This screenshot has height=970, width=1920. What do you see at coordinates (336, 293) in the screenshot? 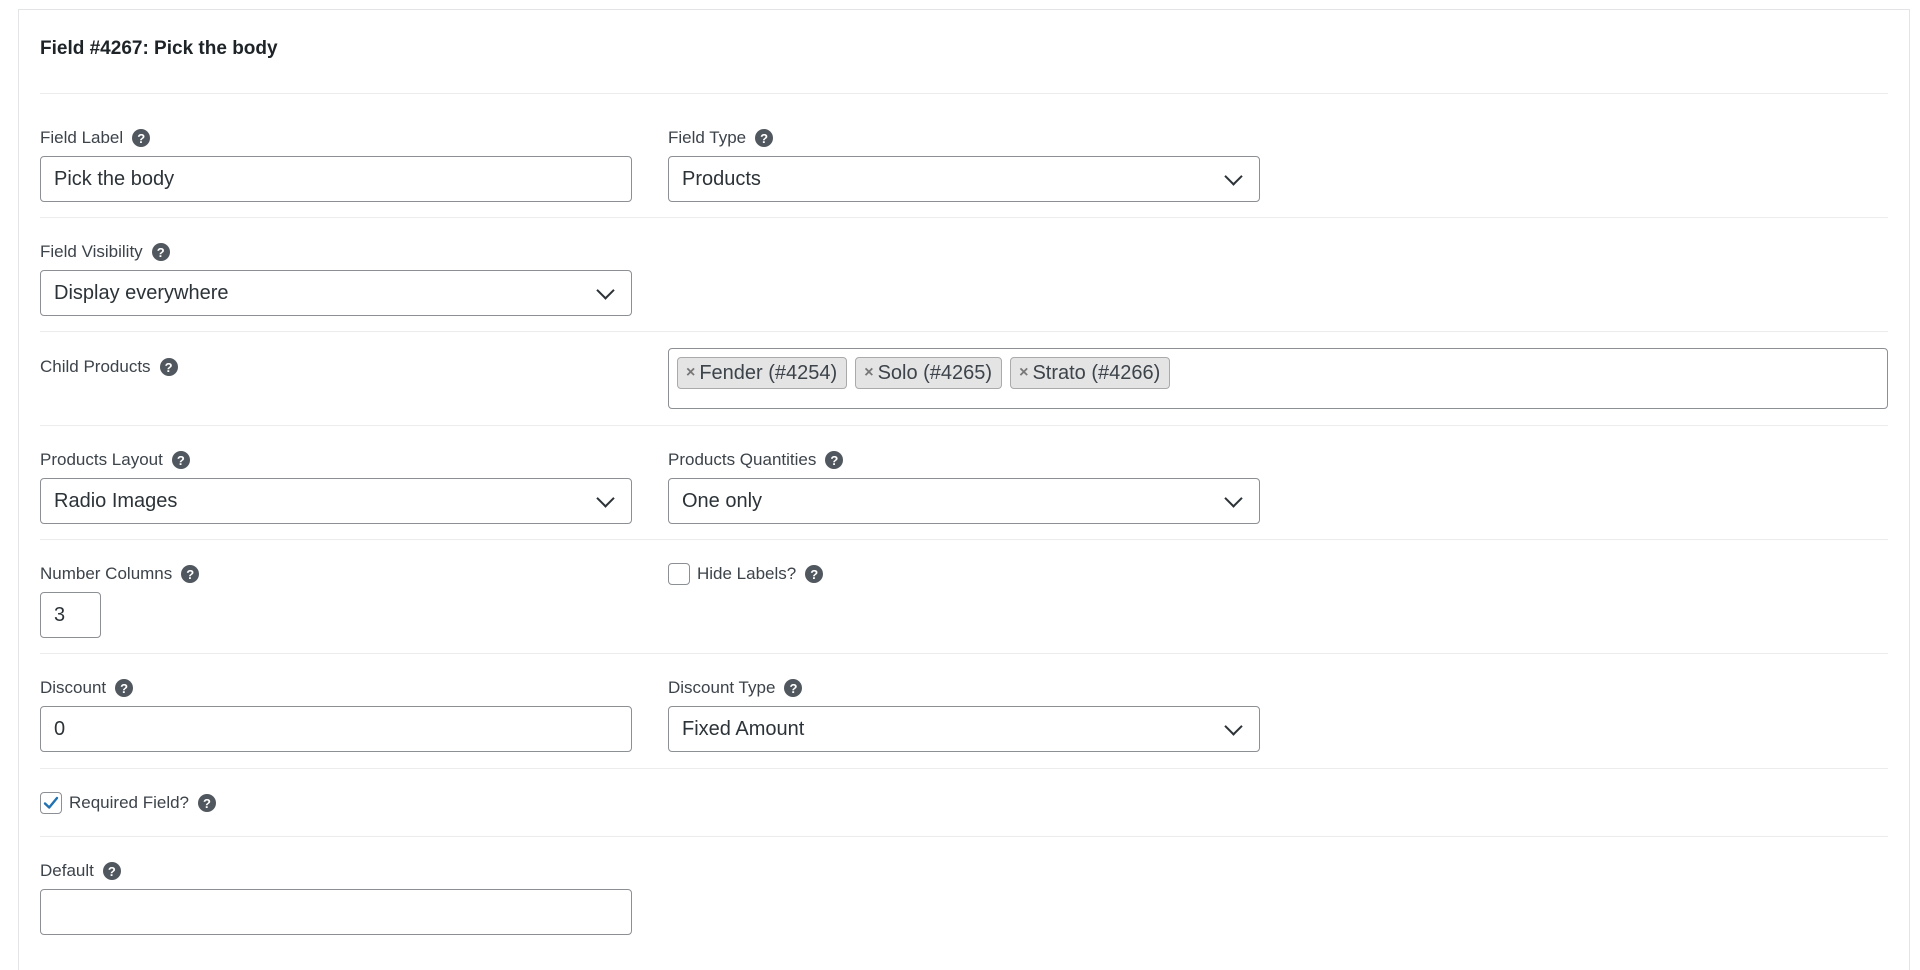
I see `field-visibility-select: Display everywhere` at bounding box center [336, 293].